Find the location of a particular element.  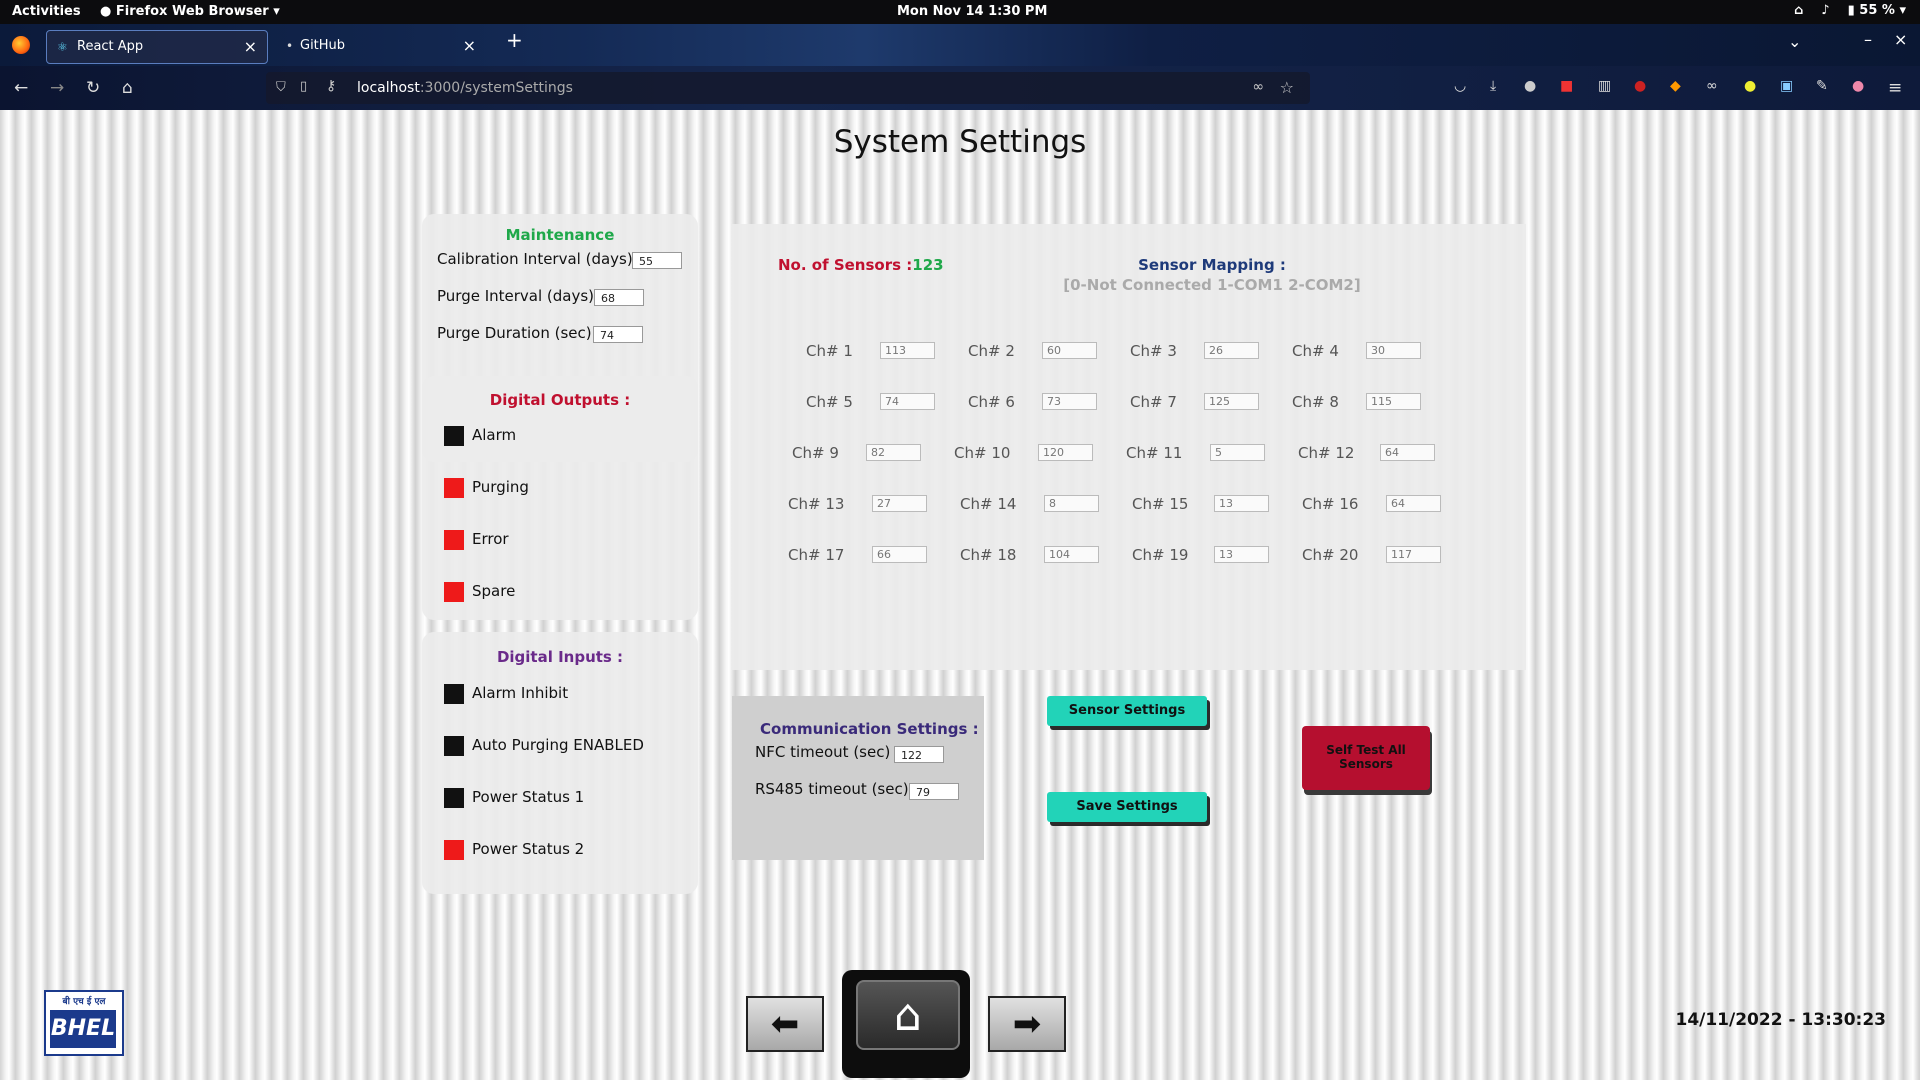

channel-label: Ch# 10 is located at coordinates (982, 453).